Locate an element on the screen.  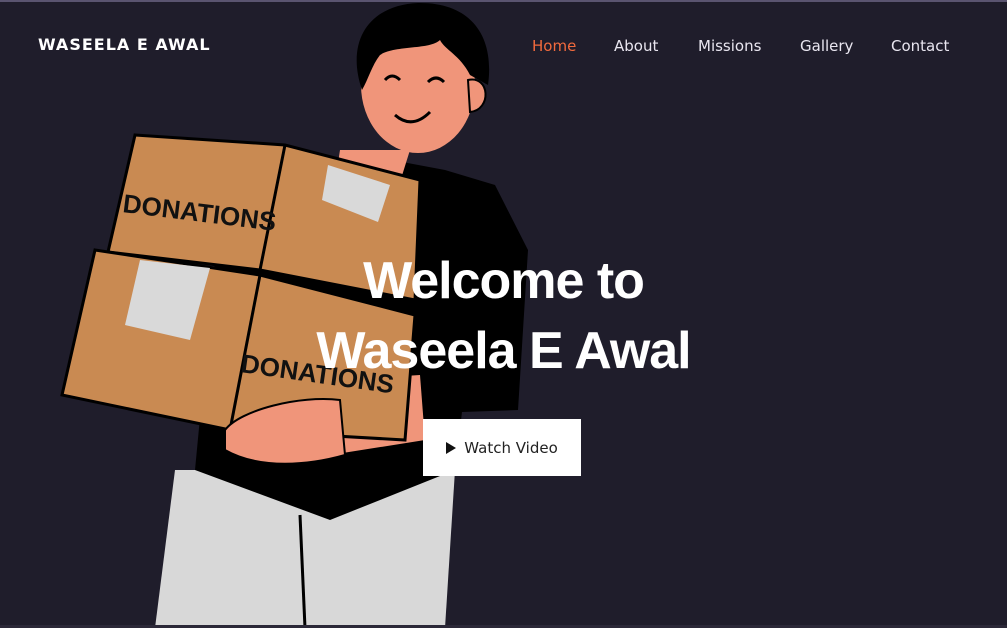
nav-gallery: Gallery is located at coordinates (826, 46).